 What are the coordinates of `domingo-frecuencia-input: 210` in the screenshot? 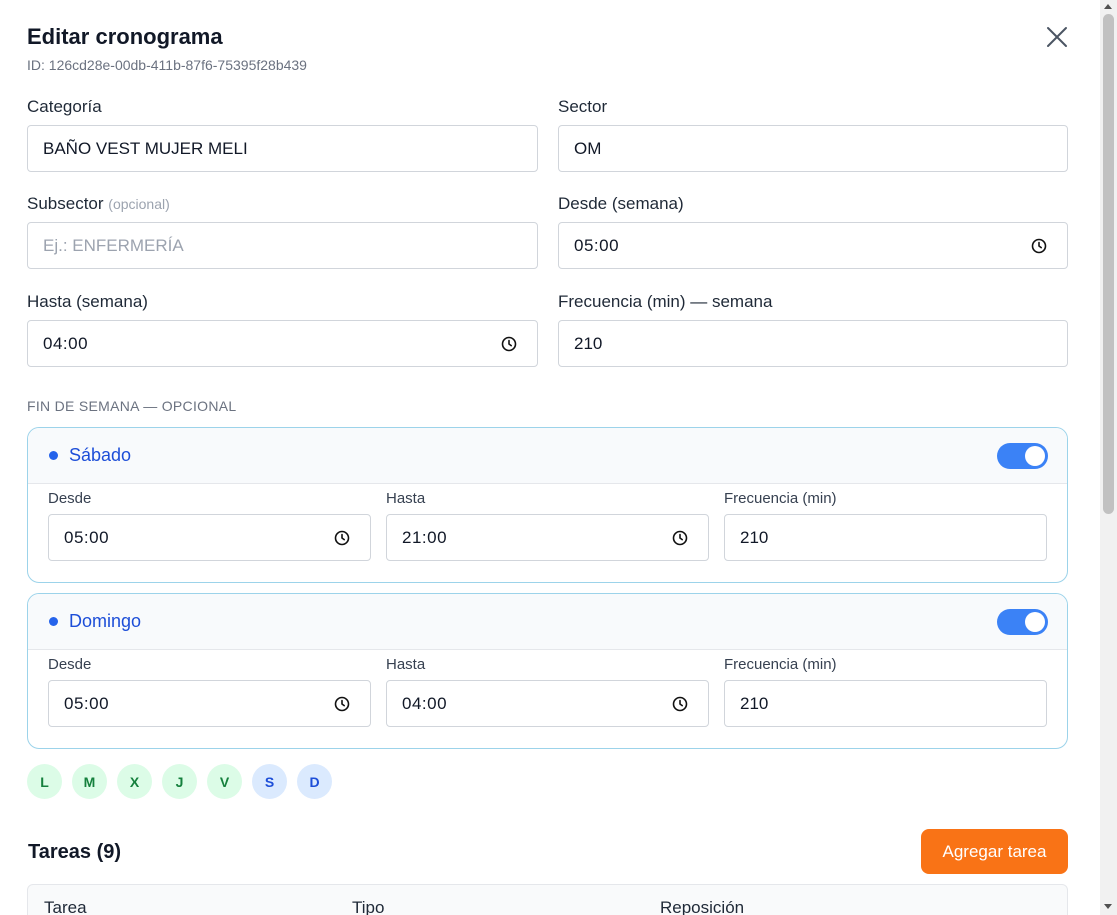 It's located at (885, 703).